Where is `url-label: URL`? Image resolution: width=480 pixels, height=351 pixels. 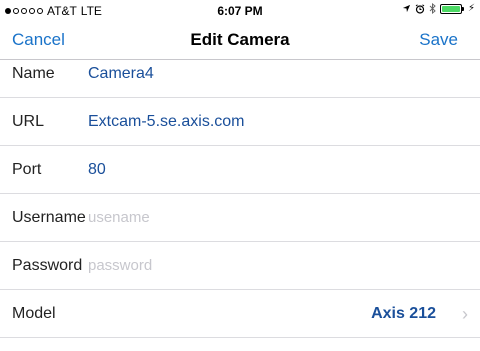
url-label: URL is located at coordinates (28, 121).